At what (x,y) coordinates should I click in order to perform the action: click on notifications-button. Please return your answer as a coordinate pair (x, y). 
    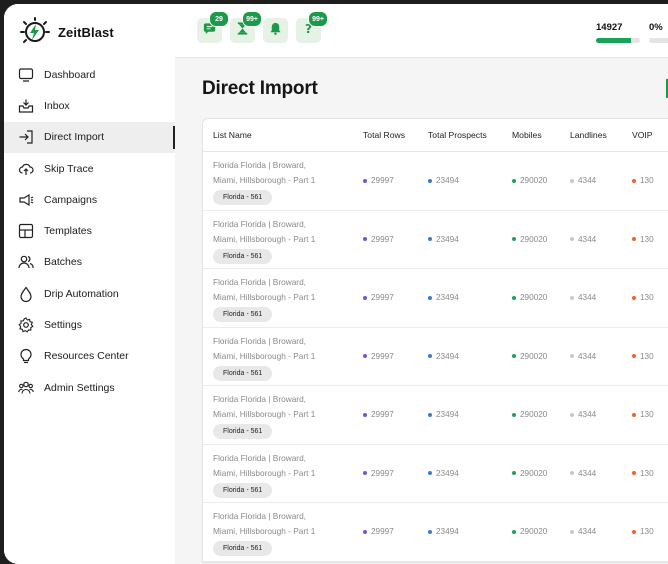
    Looking at the image, I should click on (275, 30).